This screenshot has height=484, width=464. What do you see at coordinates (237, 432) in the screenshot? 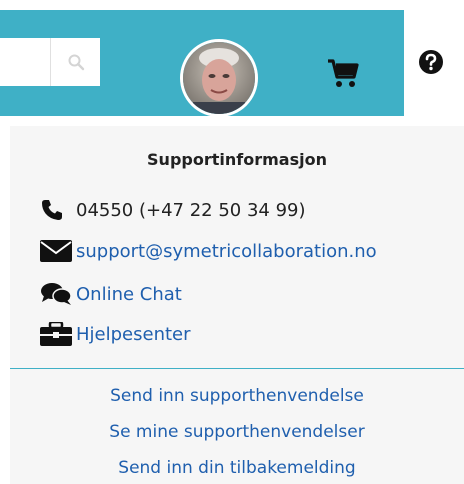
I see `my-support-requests-link: Se mine supporthenvendelser` at bounding box center [237, 432].